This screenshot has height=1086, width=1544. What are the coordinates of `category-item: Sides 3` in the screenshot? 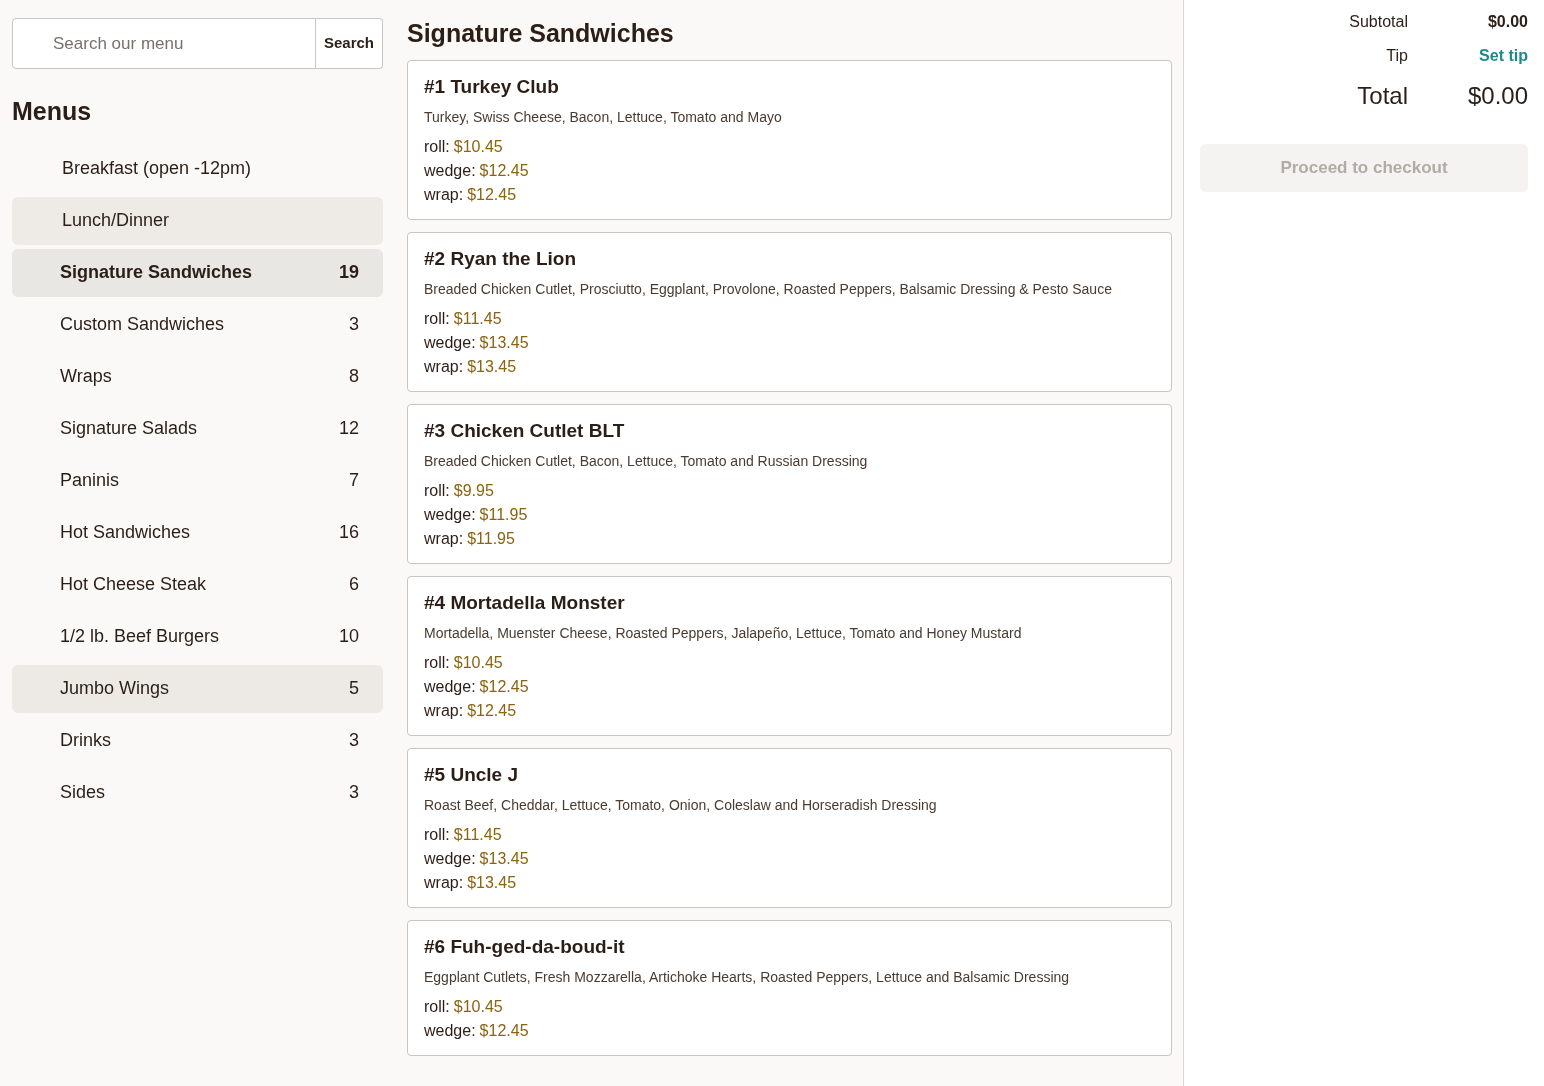 It's located at (197, 792).